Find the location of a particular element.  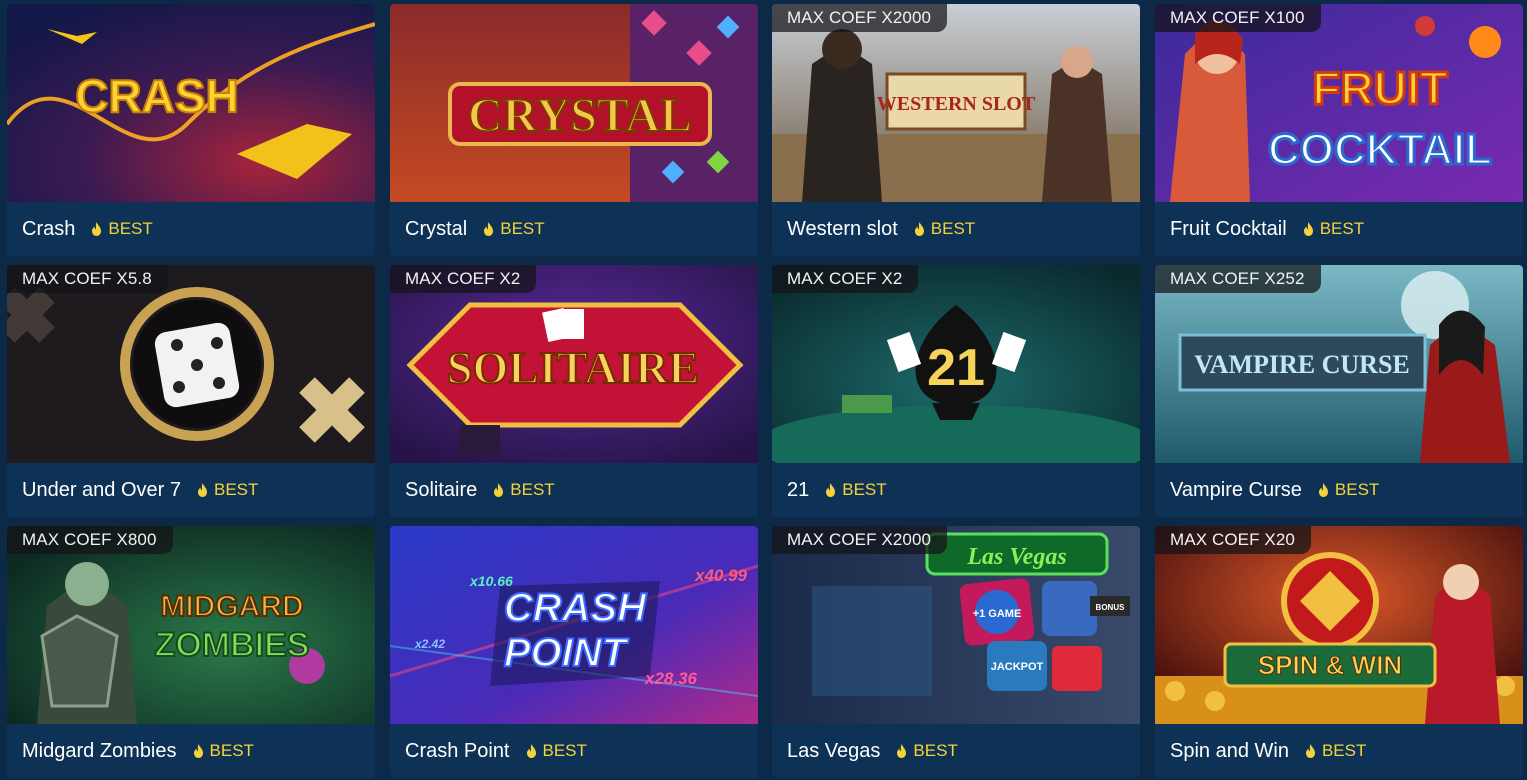

game-card-under-and-over-7: MAX COEF X5.8 Under and Over 7 BEST is located at coordinates (191, 391).